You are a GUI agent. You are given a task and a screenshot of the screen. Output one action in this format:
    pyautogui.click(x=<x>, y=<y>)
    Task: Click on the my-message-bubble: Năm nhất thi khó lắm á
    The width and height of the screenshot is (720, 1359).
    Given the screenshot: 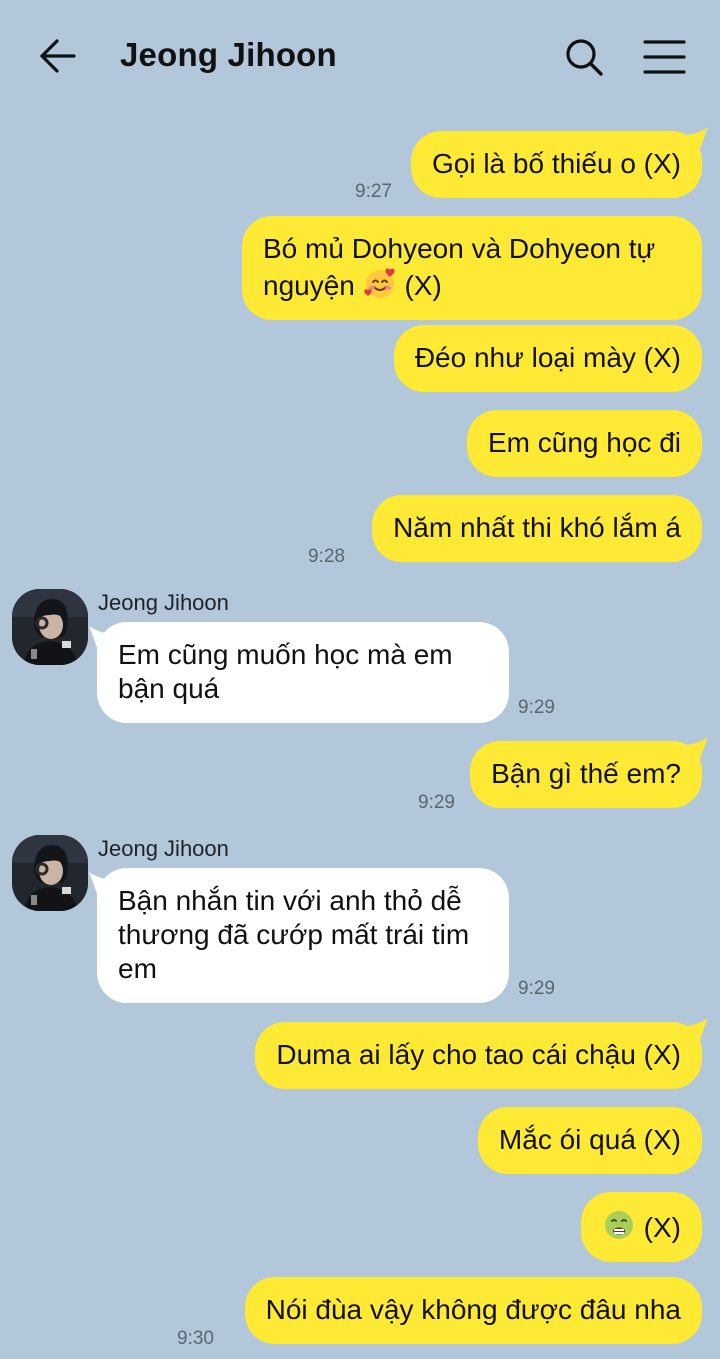 What is the action you would take?
    pyautogui.click(x=537, y=528)
    